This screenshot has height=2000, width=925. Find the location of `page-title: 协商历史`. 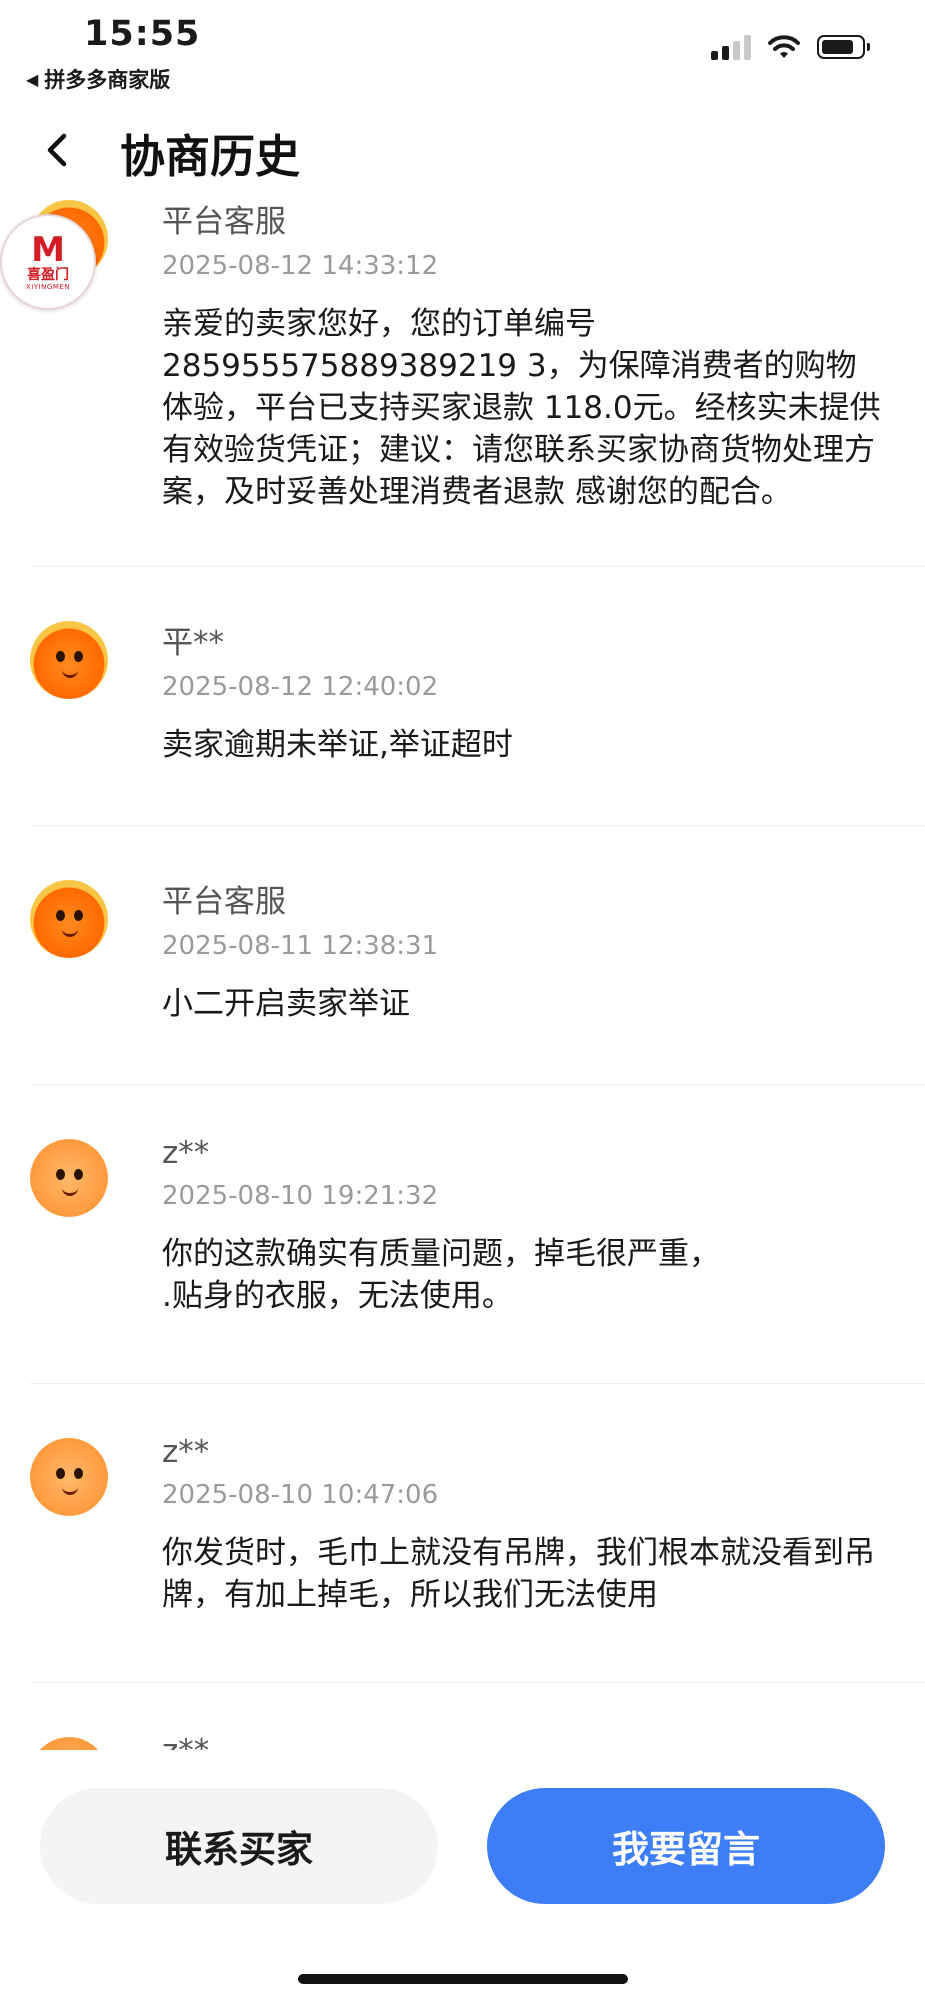

page-title: 协商历史 is located at coordinates (210, 156).